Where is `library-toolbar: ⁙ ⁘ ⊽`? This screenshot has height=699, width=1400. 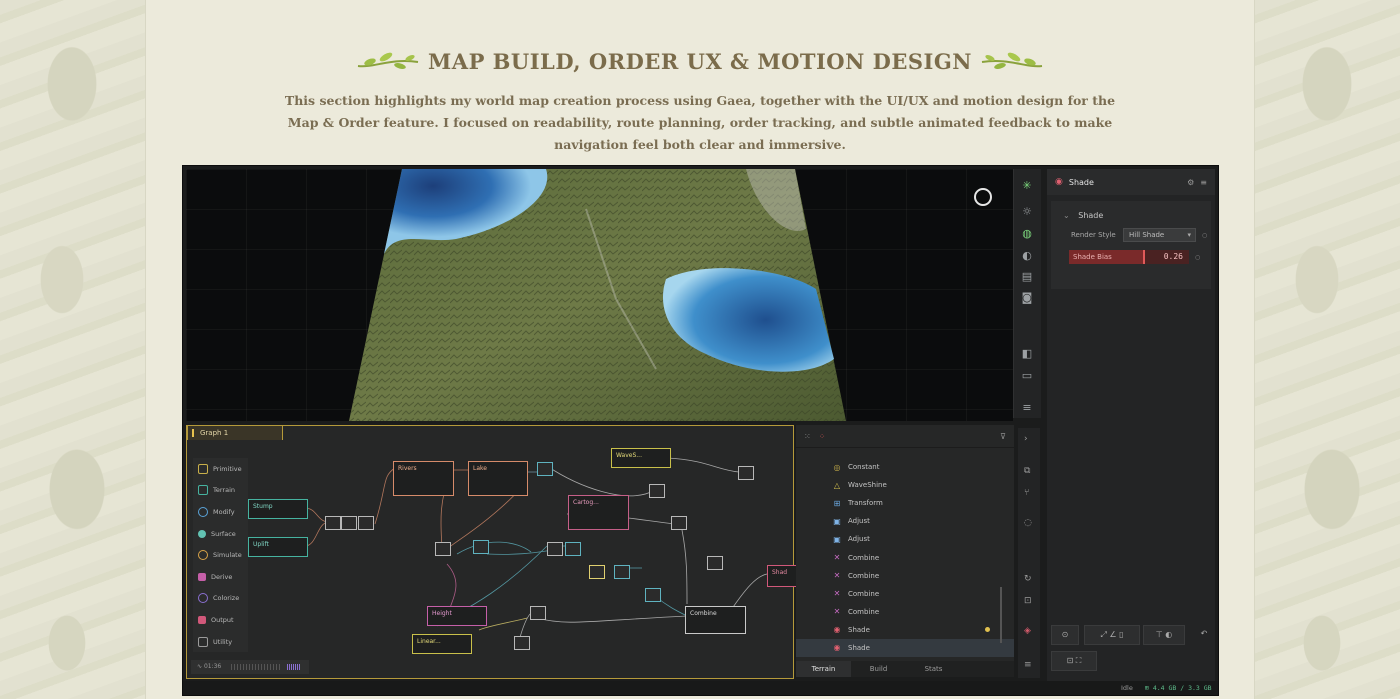
library-toolbar: ⁙ ⁘ ⊽ is located at coordinates (905, 436).